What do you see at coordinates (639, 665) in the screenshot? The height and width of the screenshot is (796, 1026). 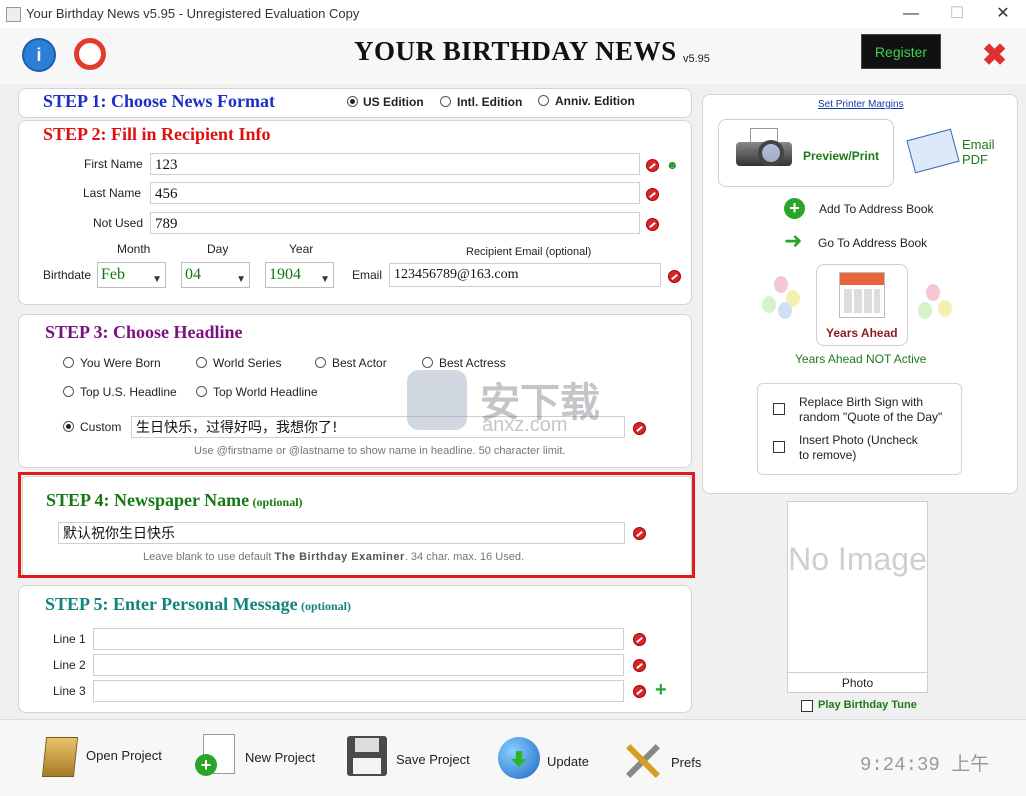 I see `clear-line2-icon` at bounding box center [639, 665].